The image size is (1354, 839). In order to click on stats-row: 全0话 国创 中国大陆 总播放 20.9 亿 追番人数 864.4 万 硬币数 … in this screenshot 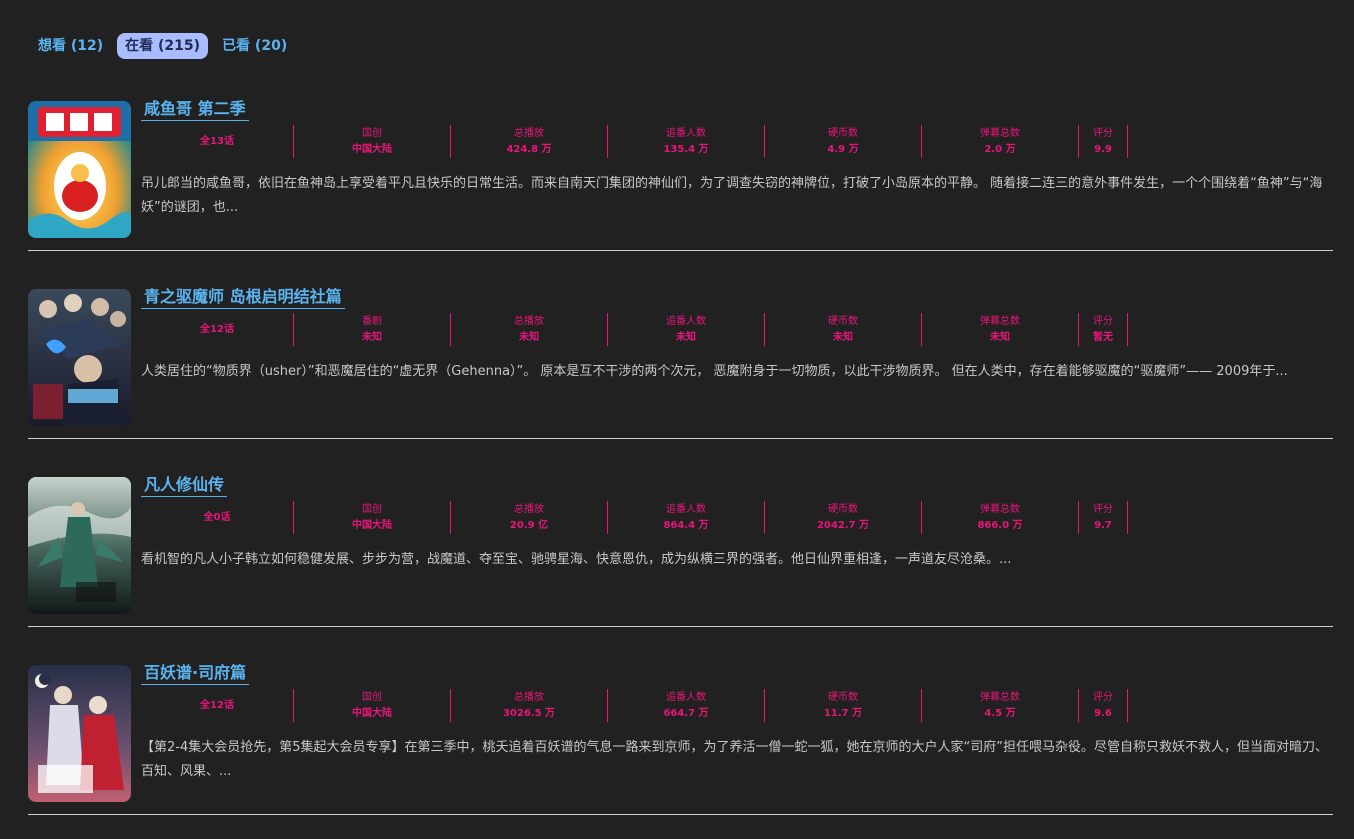, I will do `click(634, 517)`.